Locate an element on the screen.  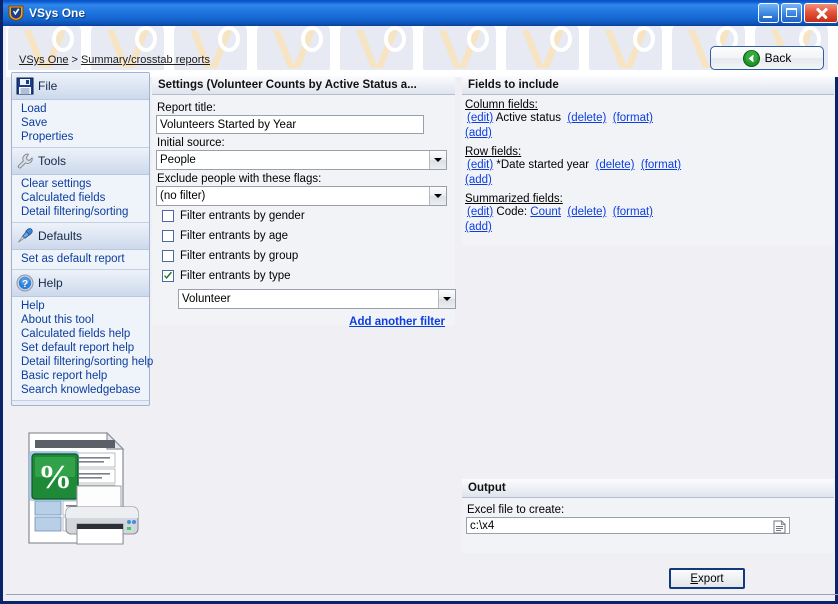
file-browse-icon is located at coordinates (779, 526).